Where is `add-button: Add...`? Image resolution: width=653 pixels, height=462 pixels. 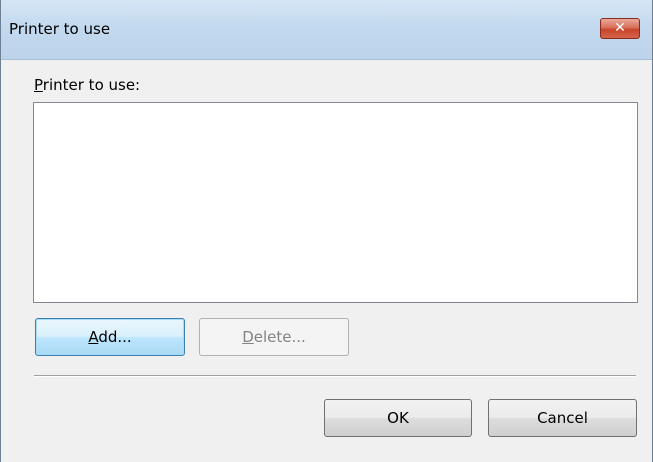
add-button: Add... is located at coordinates (110, 337).